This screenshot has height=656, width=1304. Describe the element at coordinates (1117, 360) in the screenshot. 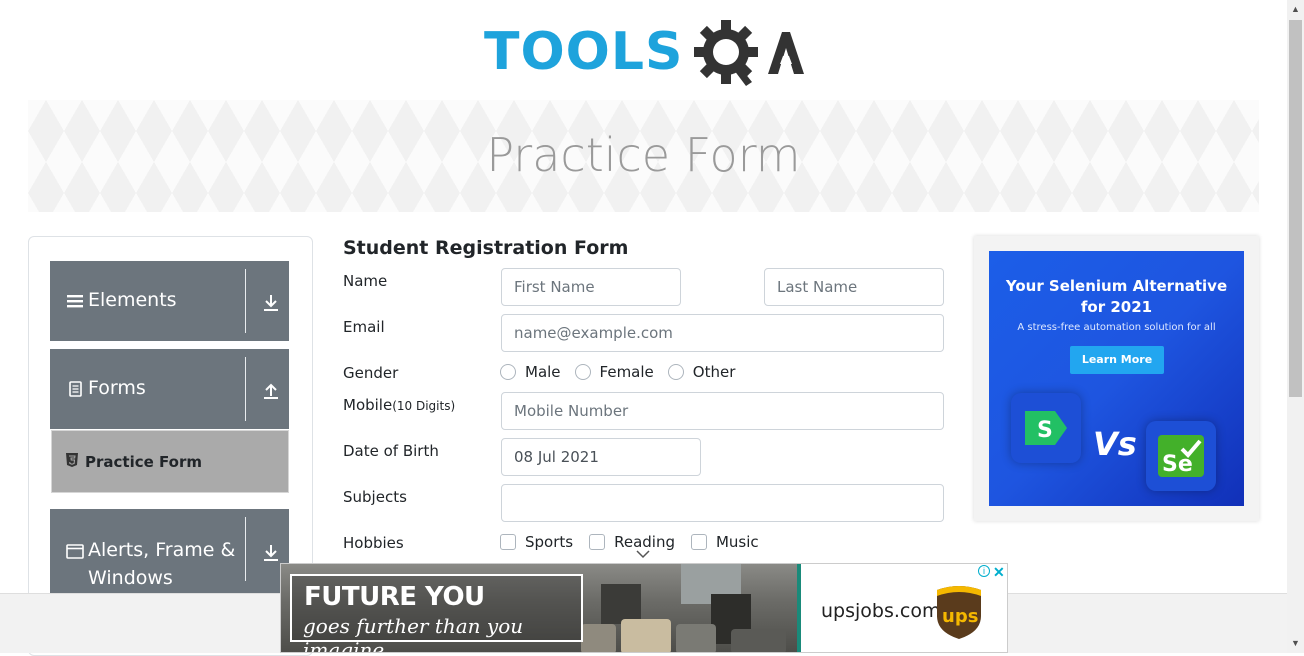

I see `learn-more-button: Learn More` at that location.